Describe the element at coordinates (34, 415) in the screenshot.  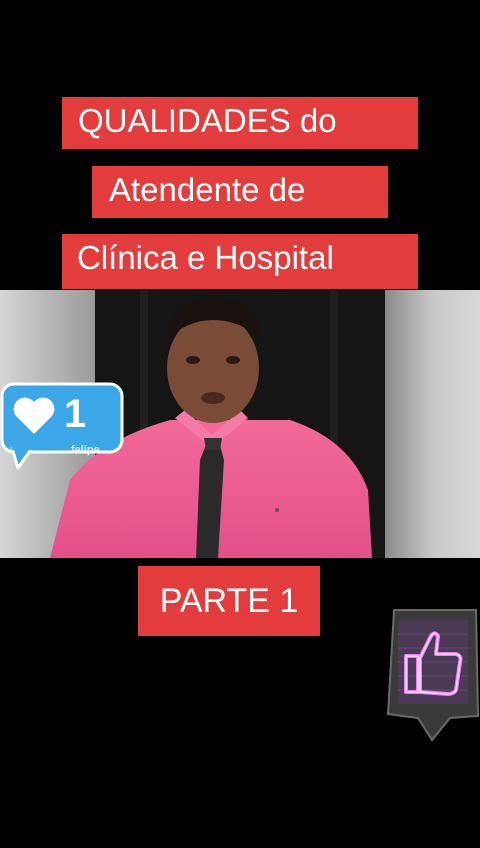
I see `heart-icon` at that location.